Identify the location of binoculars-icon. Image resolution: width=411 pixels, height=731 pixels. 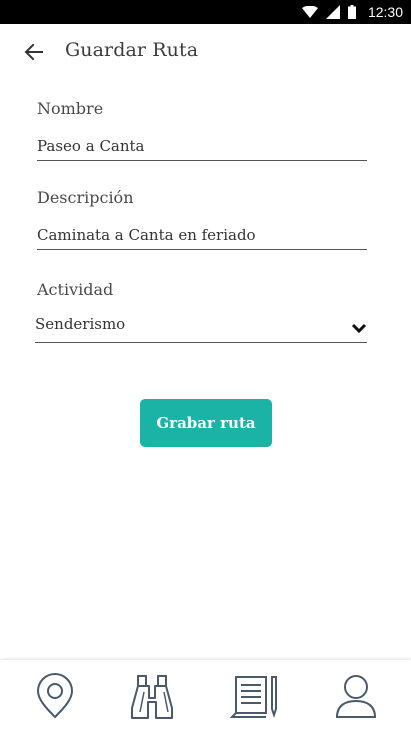
(152, 697).